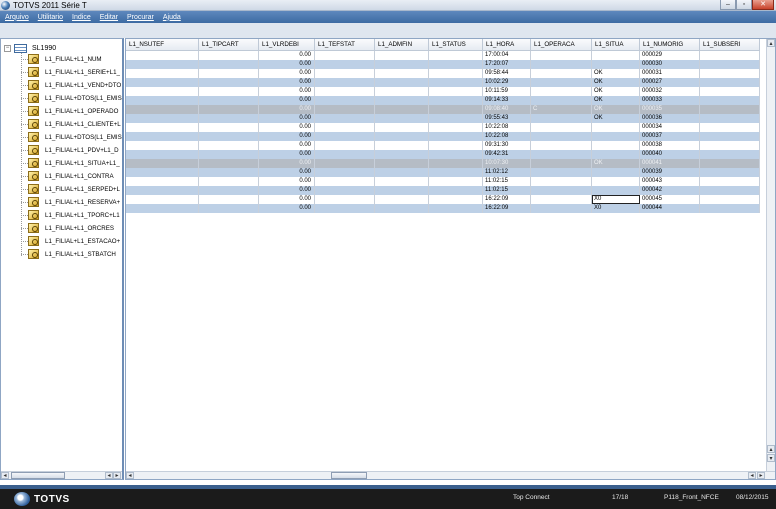  What do you see at coordinates (67, 228) in the screenshot?
I see `tree-index-item: L1_FILIAL+L1_ORCRES` at bounding box center [67, 228].